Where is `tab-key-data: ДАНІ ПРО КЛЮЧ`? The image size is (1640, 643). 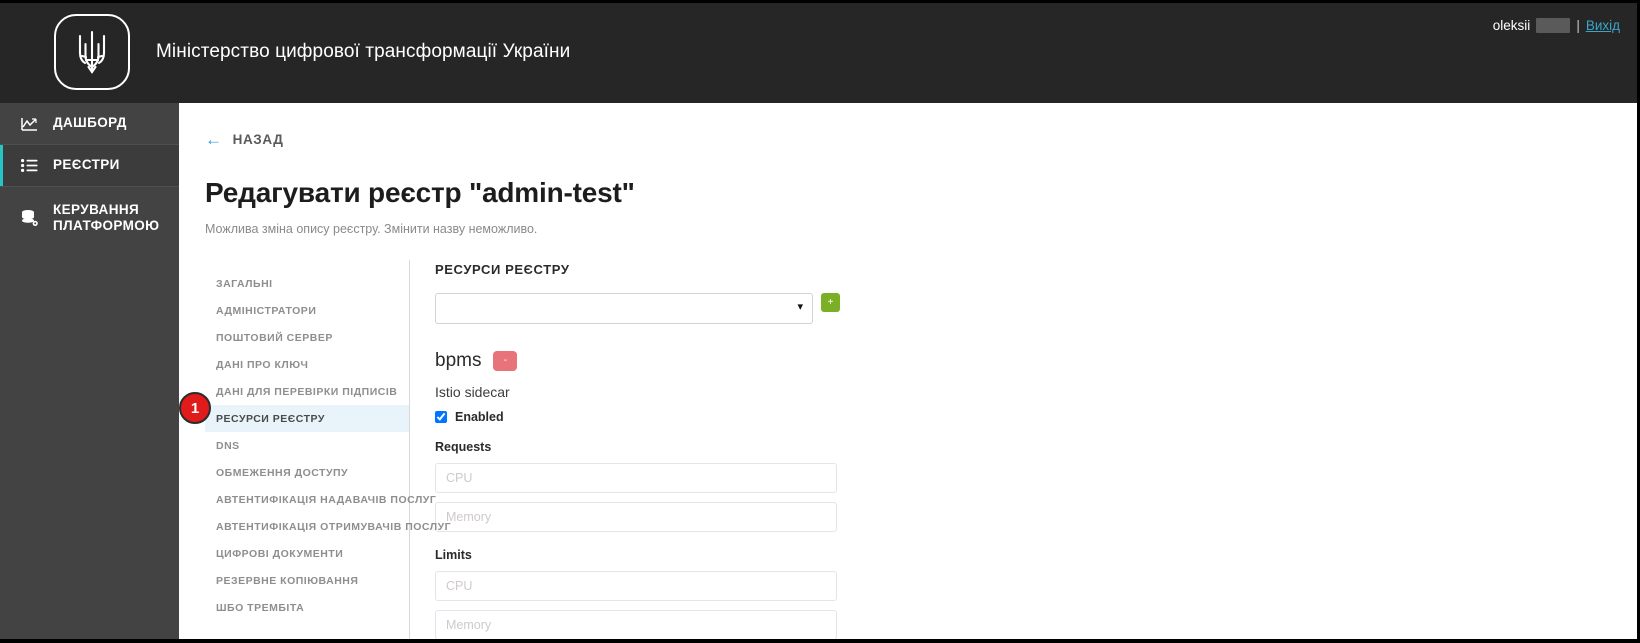 tab-key-data: ДАНІ ПРО КЛЮЧ is located at coordinates (307, 364).